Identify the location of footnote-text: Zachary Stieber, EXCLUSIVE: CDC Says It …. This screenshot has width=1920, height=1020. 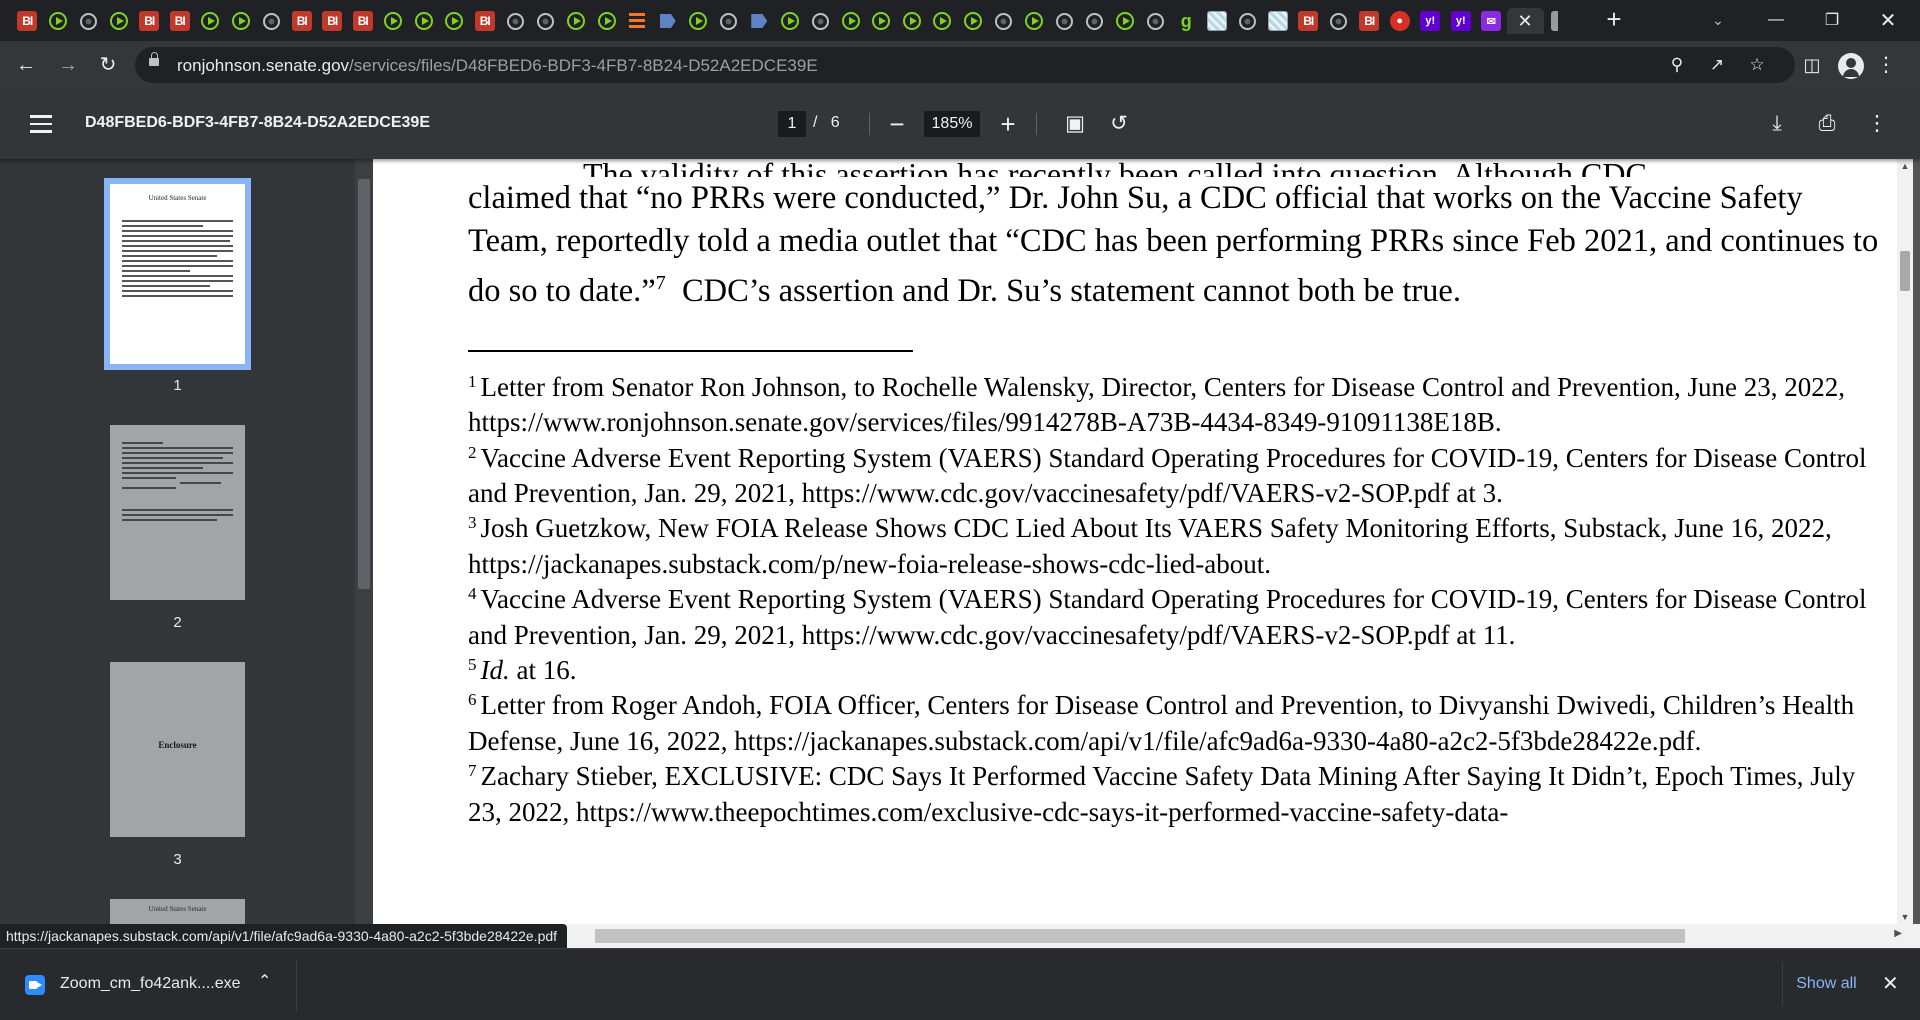
(1161, 793).